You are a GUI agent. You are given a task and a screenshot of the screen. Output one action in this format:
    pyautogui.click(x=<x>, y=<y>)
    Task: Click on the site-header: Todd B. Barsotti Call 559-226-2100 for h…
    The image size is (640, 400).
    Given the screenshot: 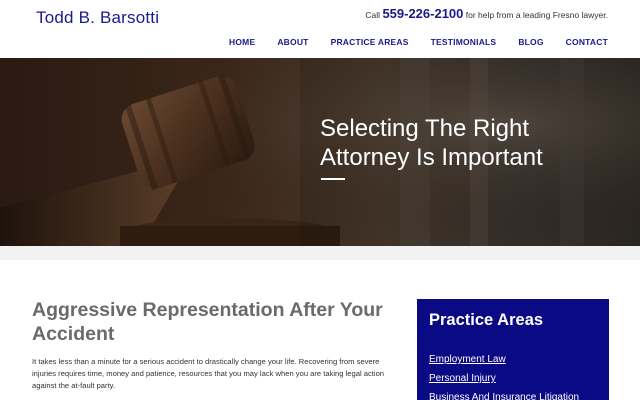 What is the action you would take?
    pyautogui.click(x=320, y=29)
    